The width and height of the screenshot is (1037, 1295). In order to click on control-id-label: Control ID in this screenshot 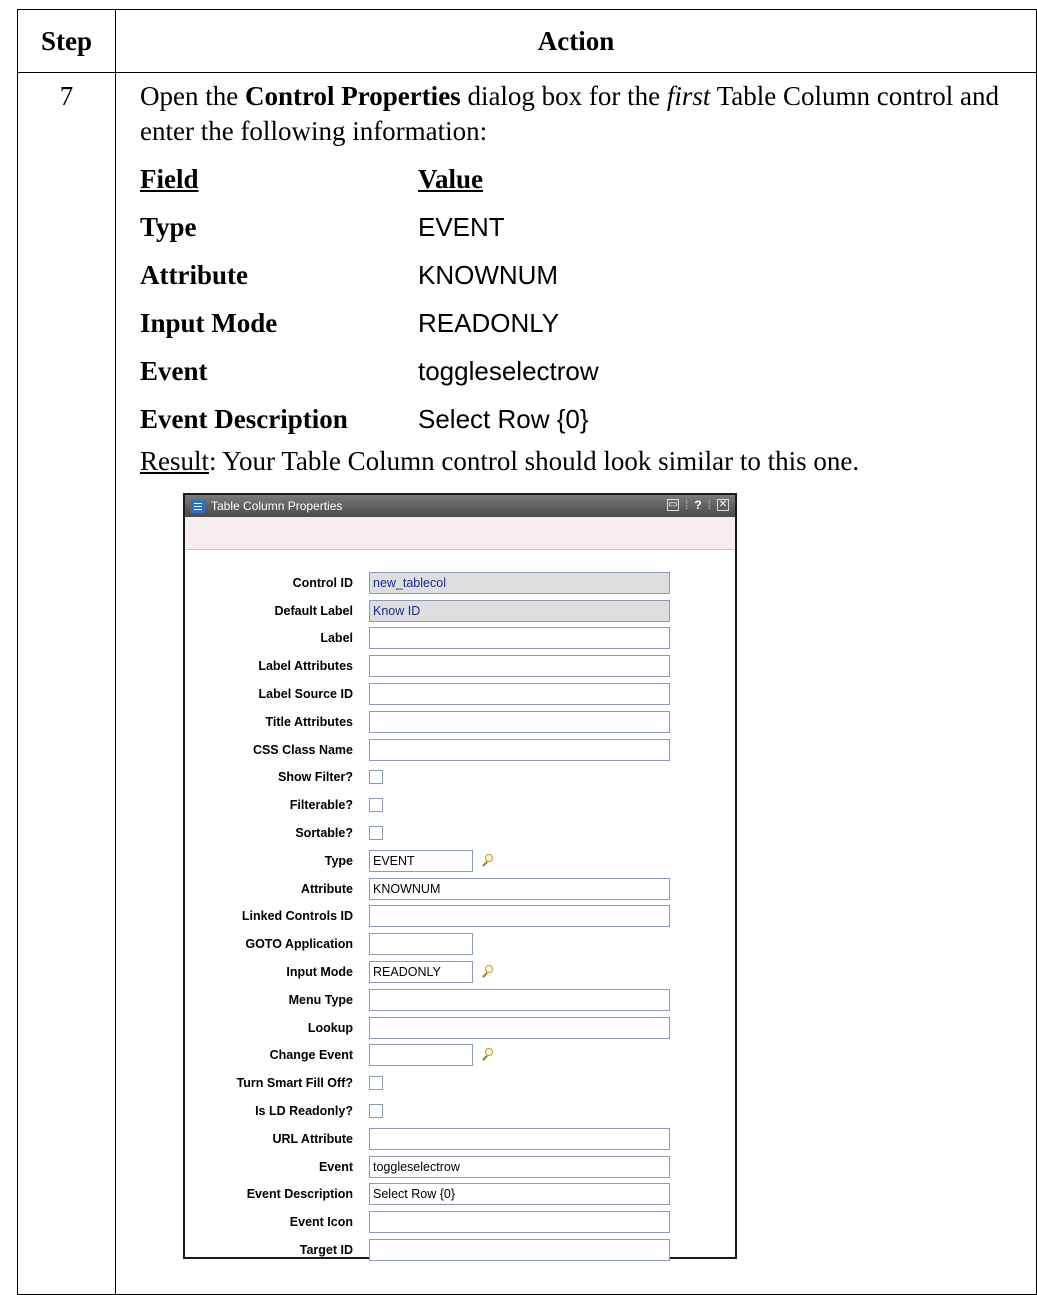, I will do `click(322, 582)`.